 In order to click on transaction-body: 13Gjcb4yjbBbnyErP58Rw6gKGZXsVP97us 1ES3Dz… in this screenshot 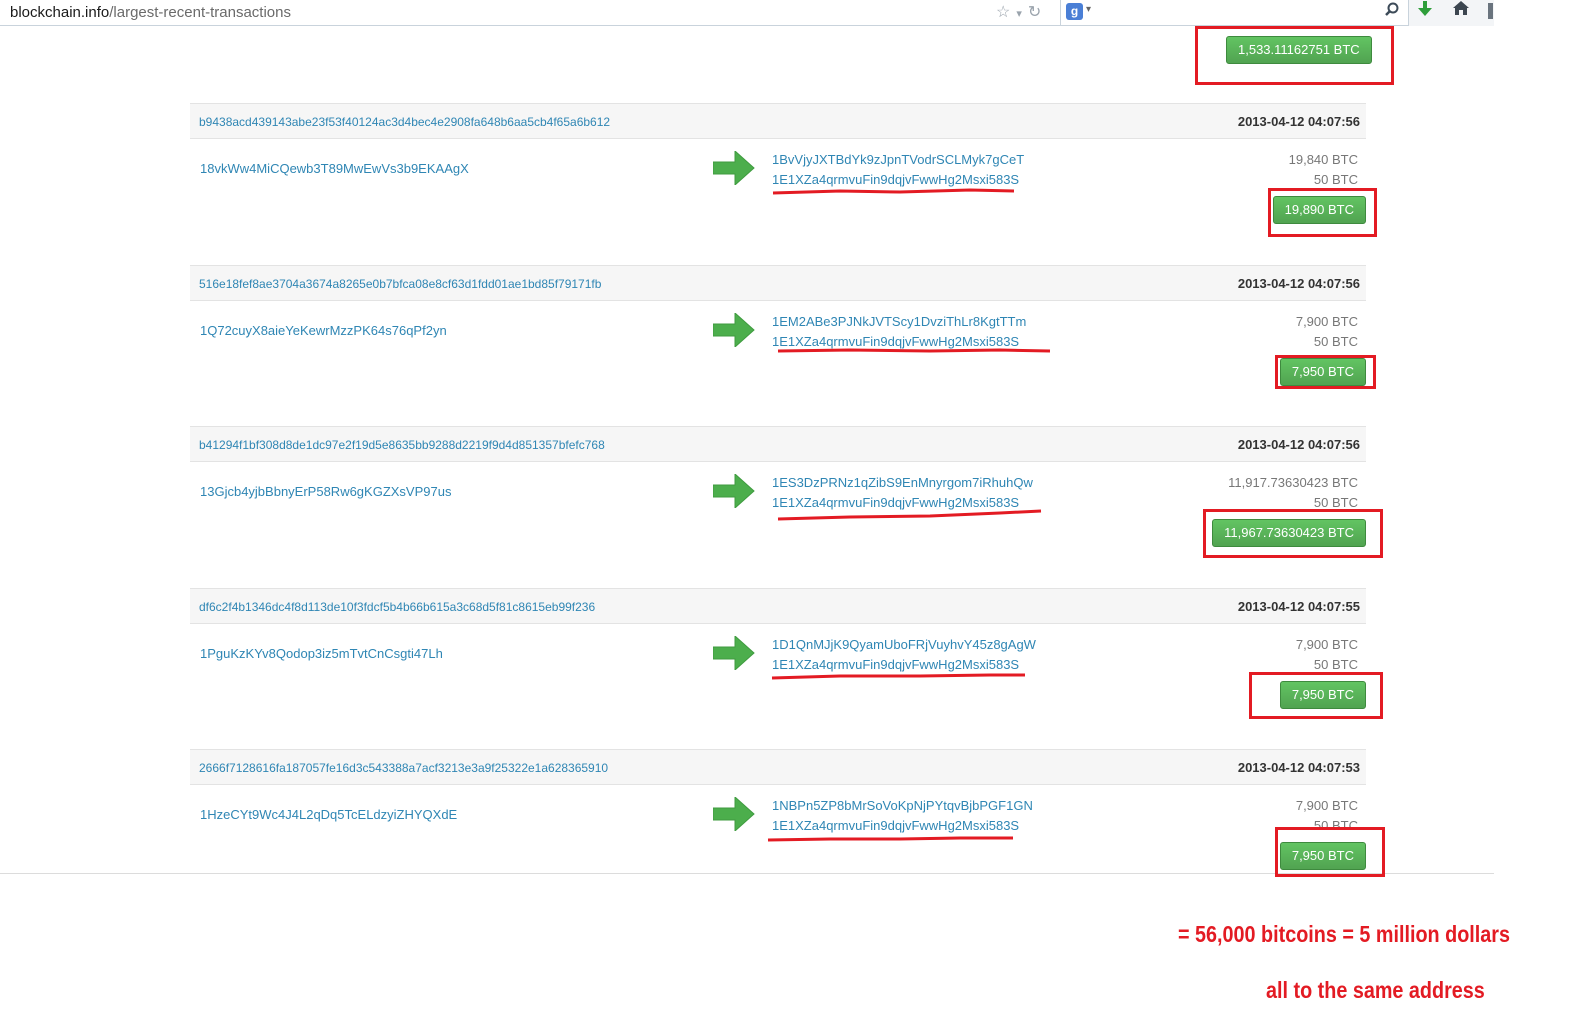, I will do `click(778, 520)`.